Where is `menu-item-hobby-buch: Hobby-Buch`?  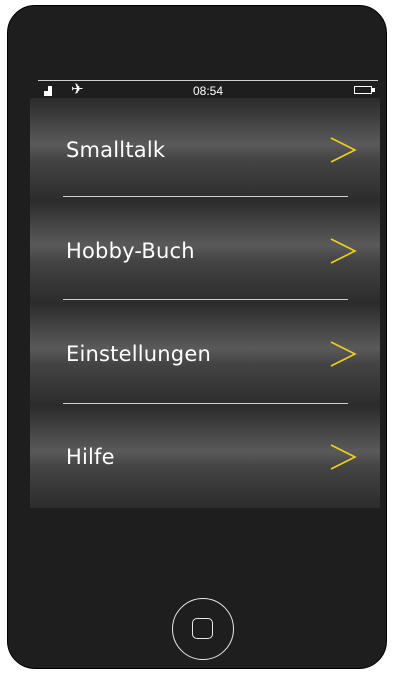
menu-item-hobby-buch: Hobby-Buch is located at coordinates (205, 250).